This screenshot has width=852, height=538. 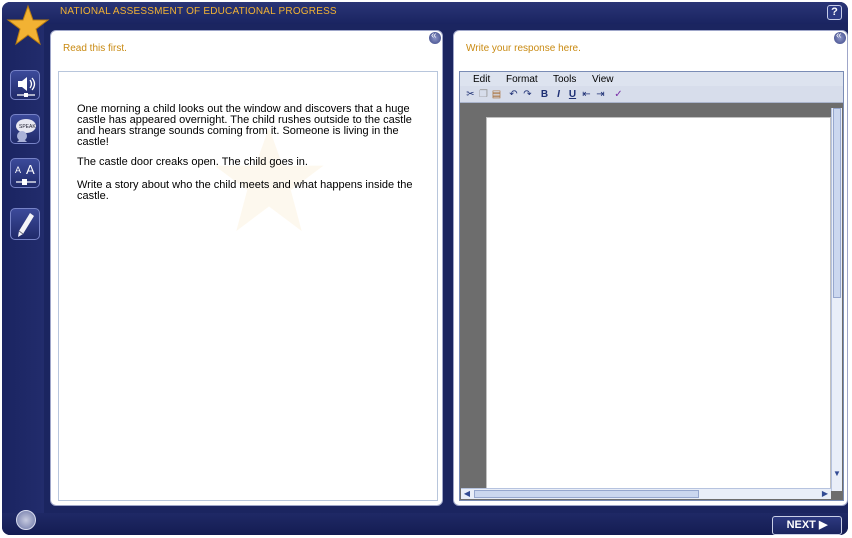 What do you see at coordinates (586, 494) in the screenshot?
I see `horizontal-scroll-thumb` at bounding box center [586, 494].